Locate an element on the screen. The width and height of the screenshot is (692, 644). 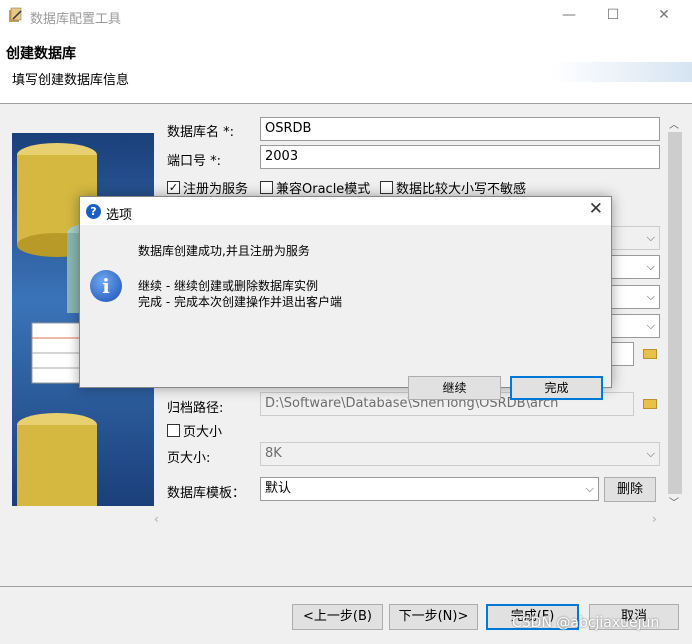
scroll-down-icon: ﹀ is located at coordinates (674, 501).